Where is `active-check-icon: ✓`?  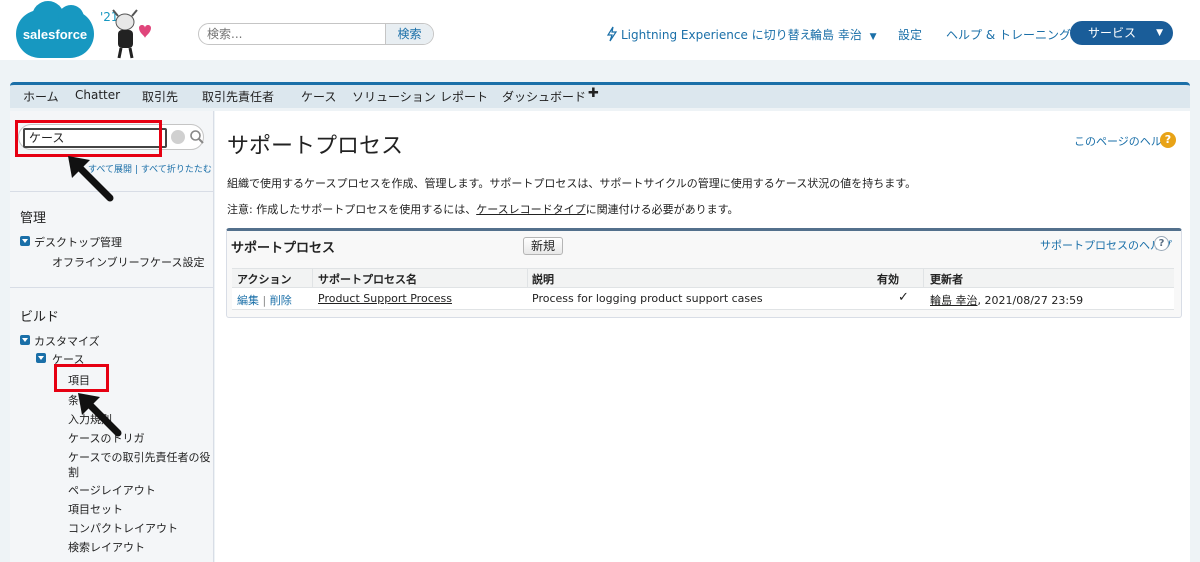
active-check-icon: ✓ is located at coordinates (903, 297).